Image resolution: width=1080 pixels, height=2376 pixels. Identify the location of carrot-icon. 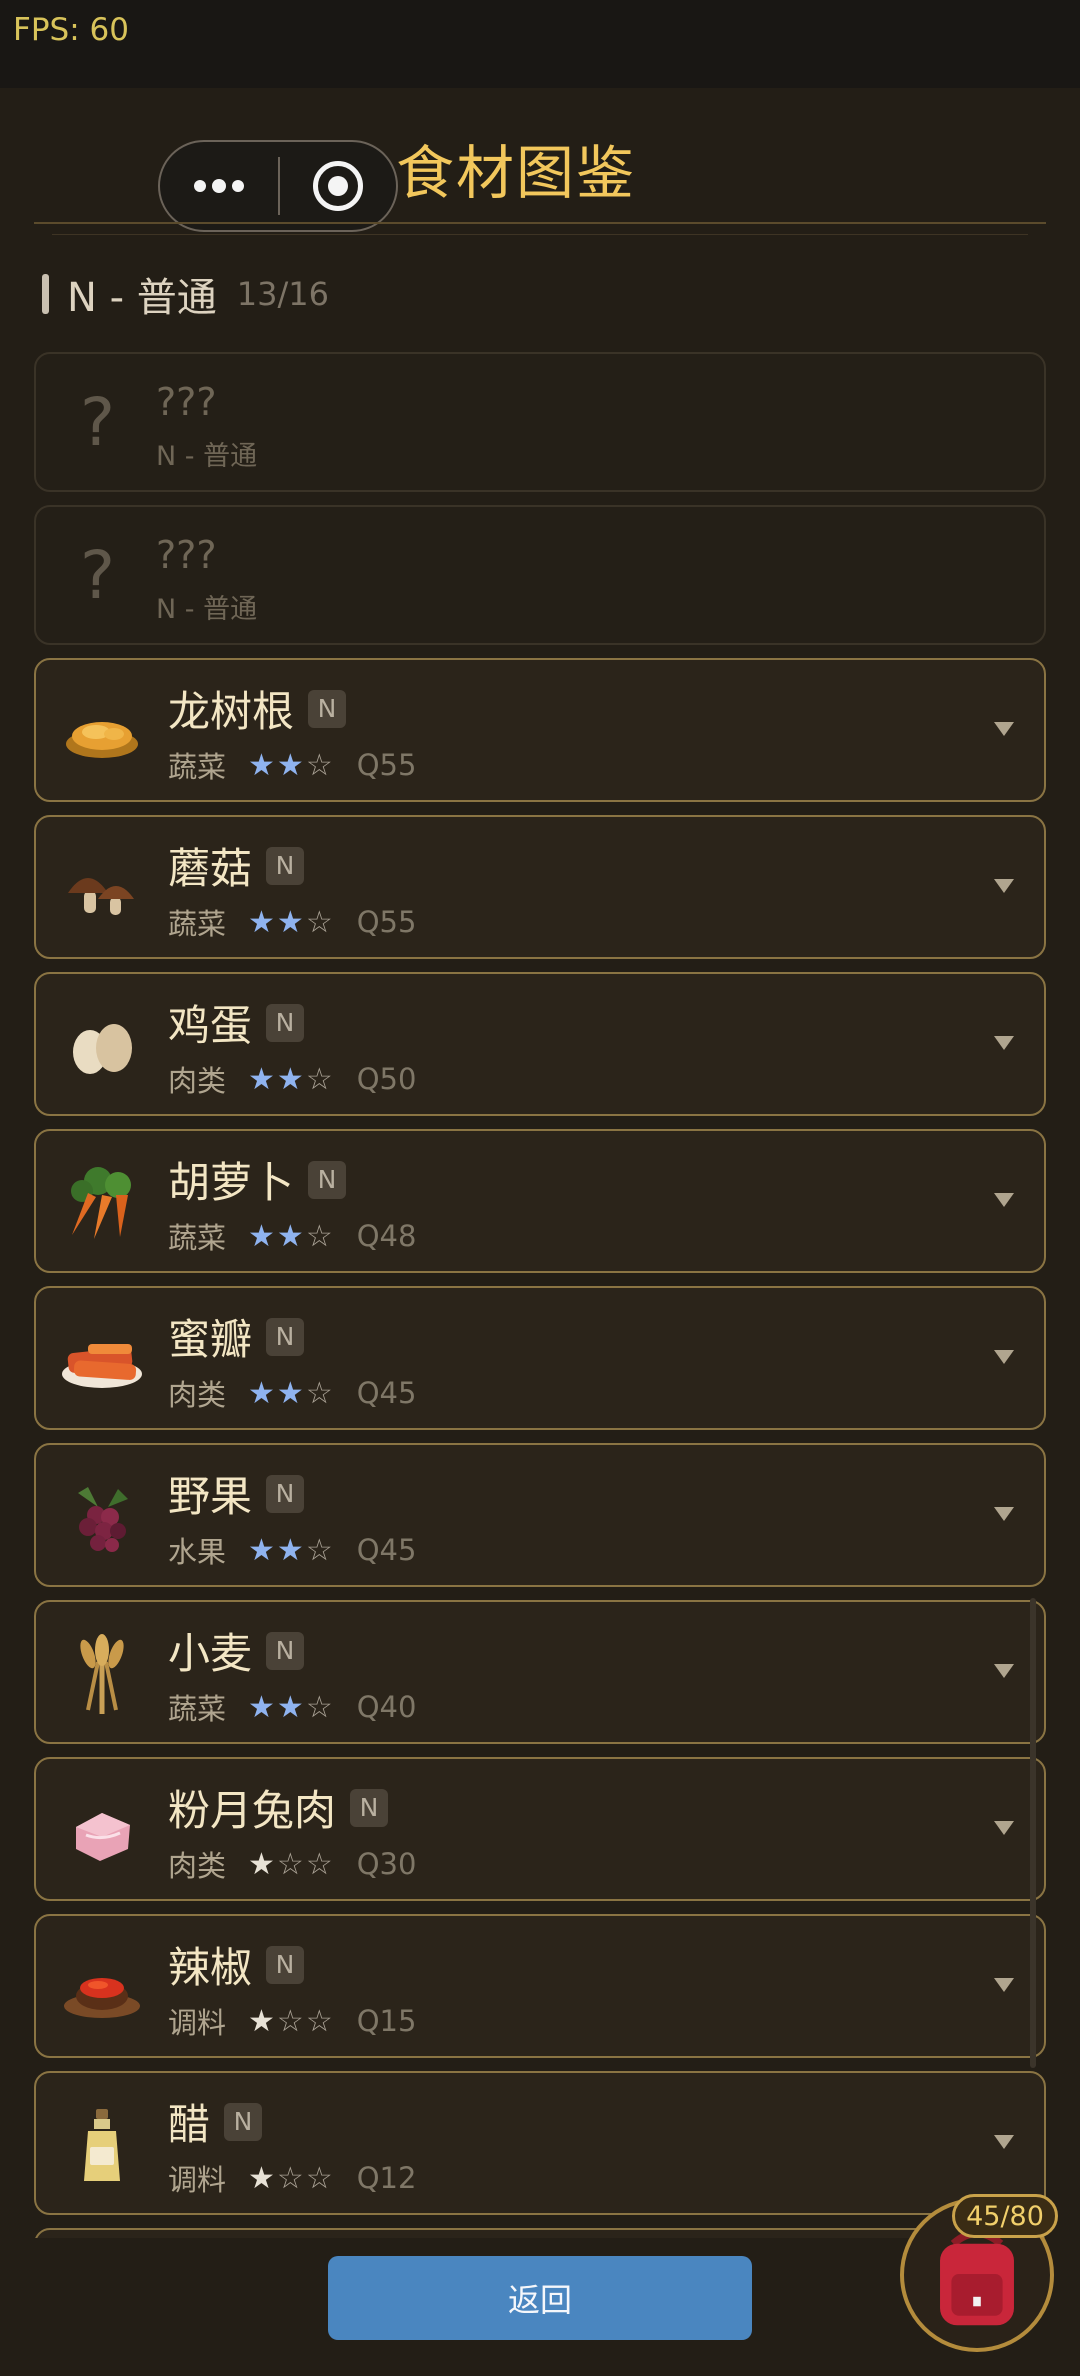
(101, 1203).